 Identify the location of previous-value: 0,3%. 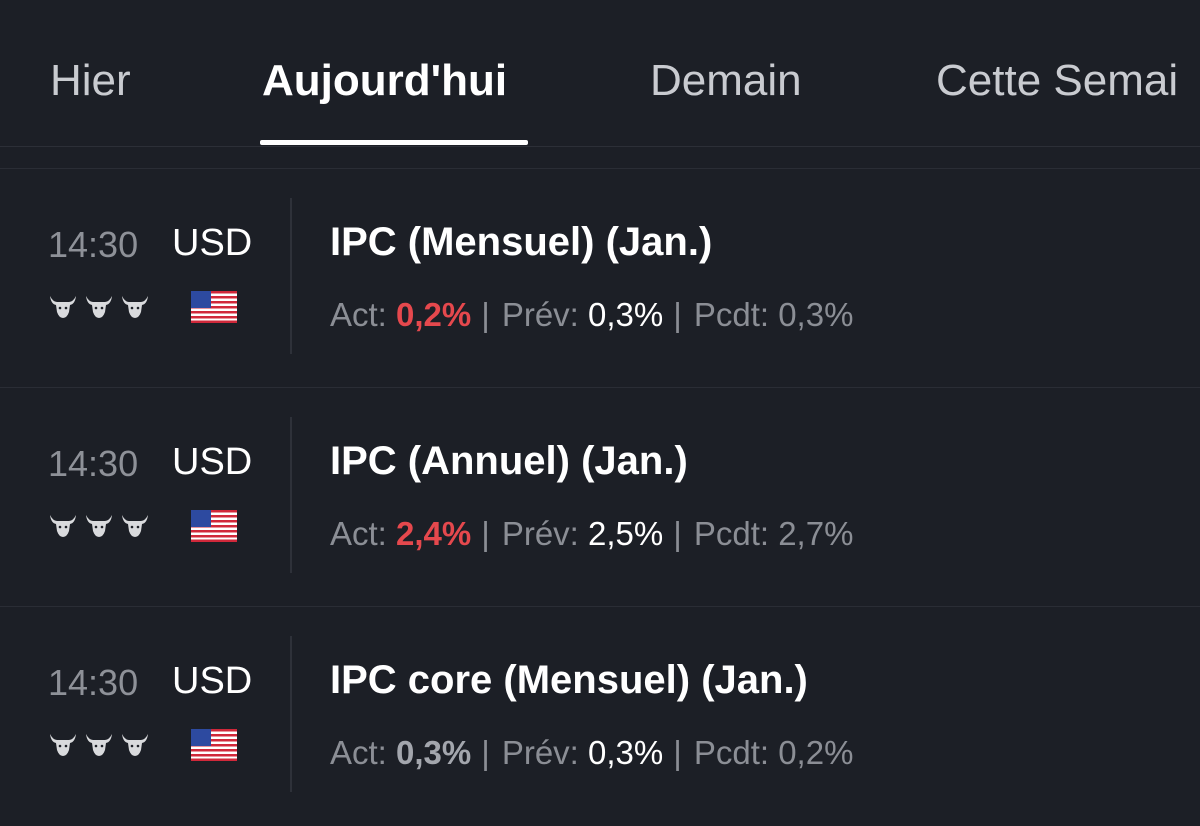
(816, 314).